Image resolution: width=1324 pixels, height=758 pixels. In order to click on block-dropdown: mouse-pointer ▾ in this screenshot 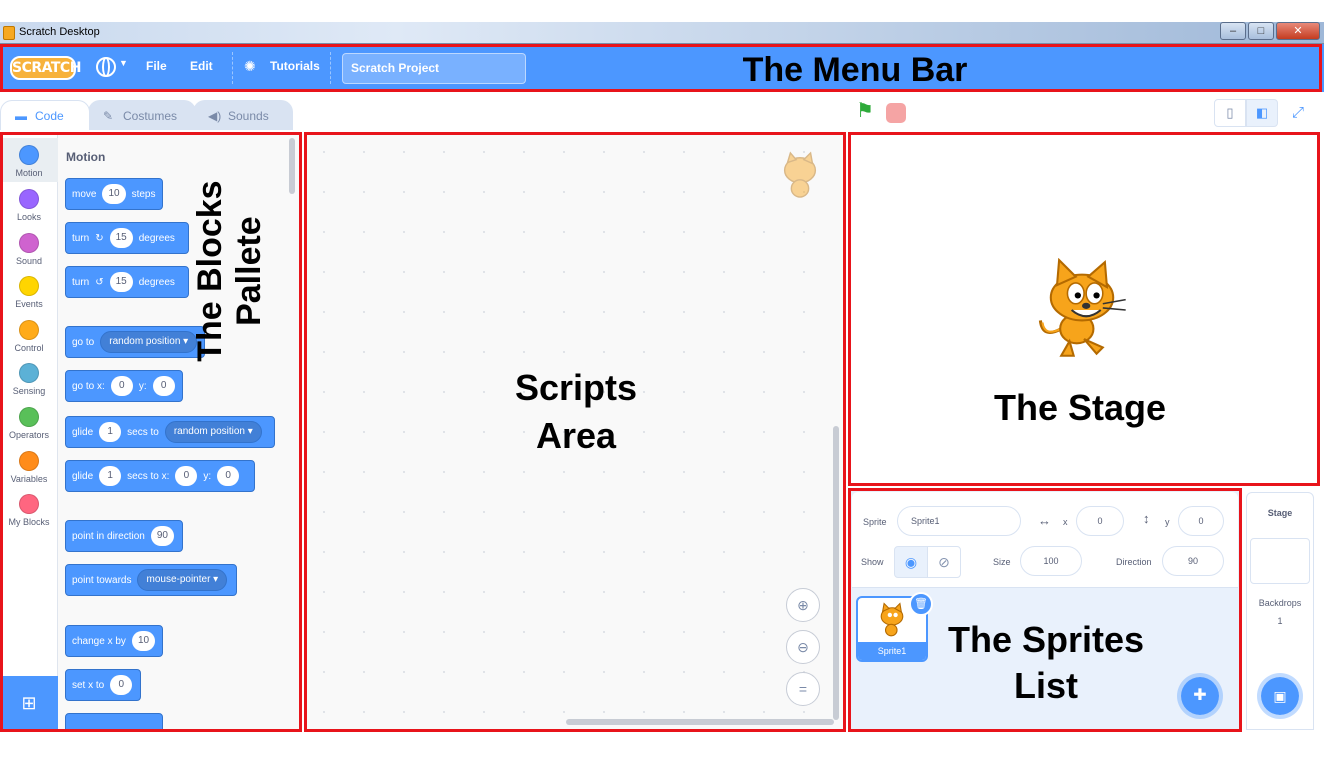, I will do `click(182, 580)`.